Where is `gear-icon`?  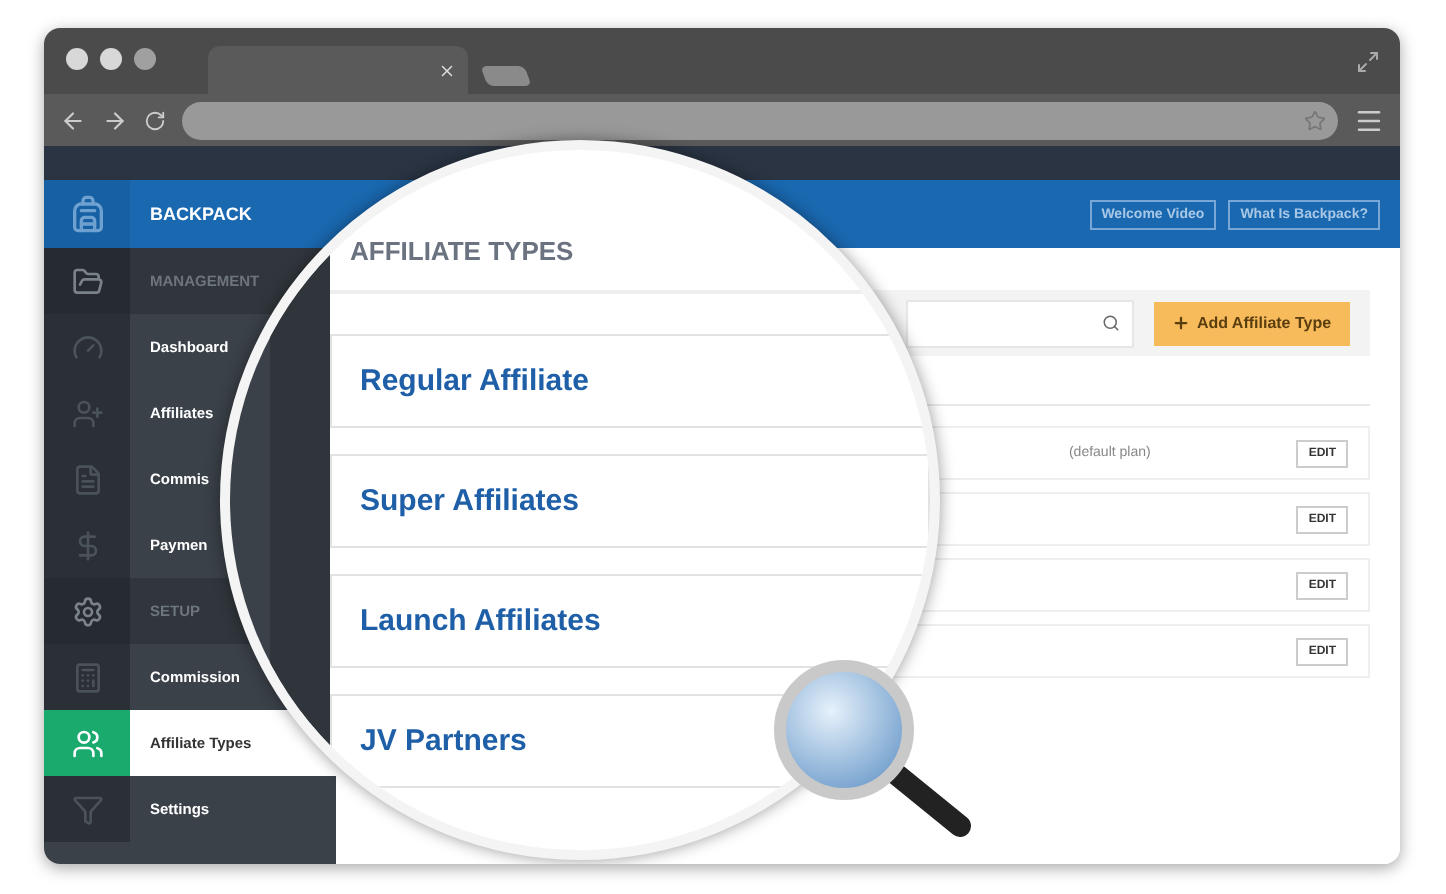
gear-icon is located at coordinates (87, 611).